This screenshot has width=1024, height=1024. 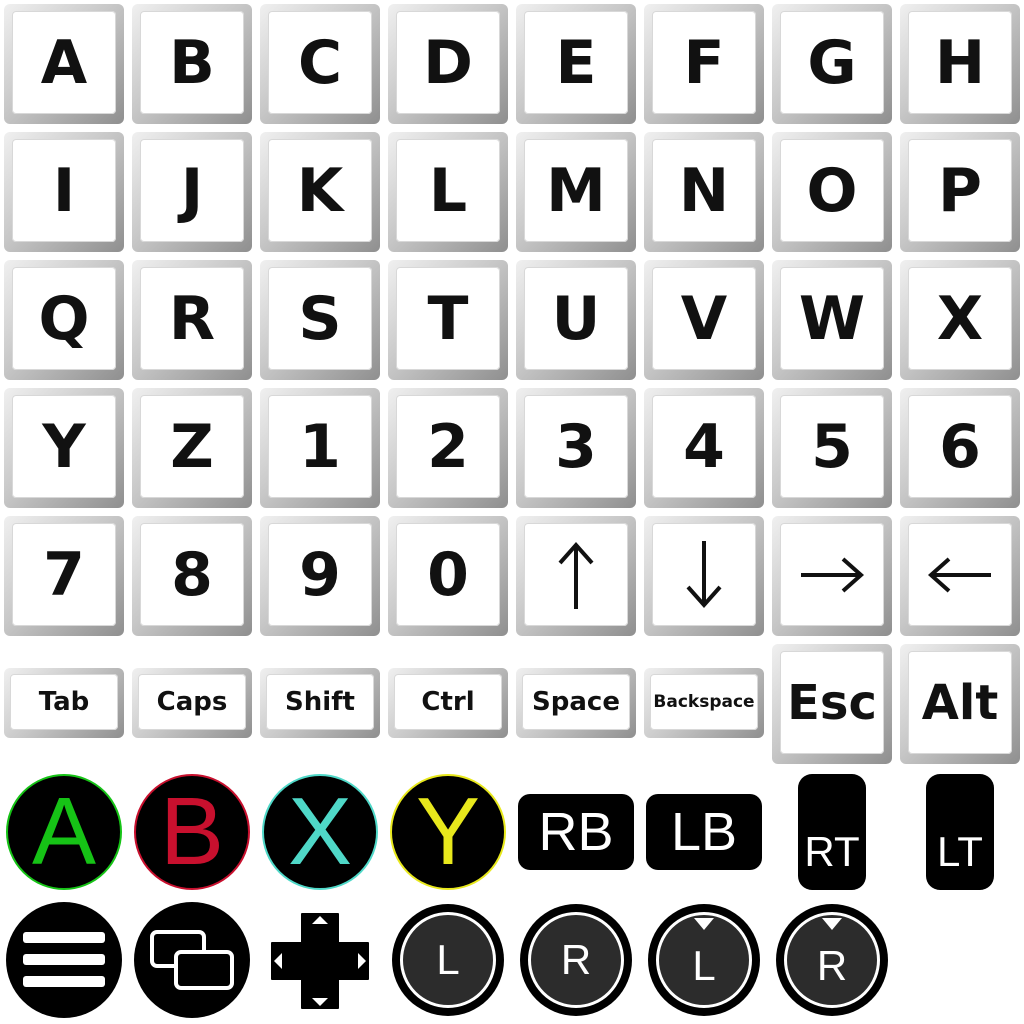 I want to click on key-j: J, so click(x=192, y=192).